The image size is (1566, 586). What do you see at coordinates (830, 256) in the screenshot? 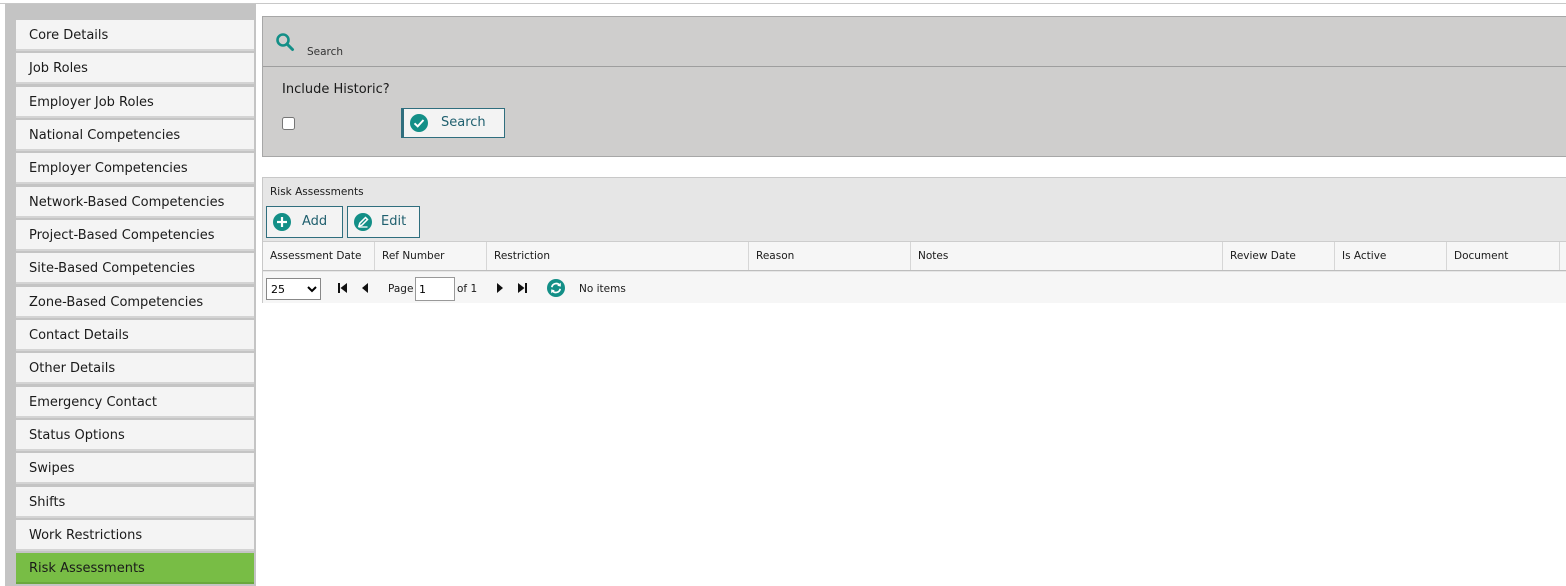
I see `column-header-reason: Reason` at bounding box center [830, 256].